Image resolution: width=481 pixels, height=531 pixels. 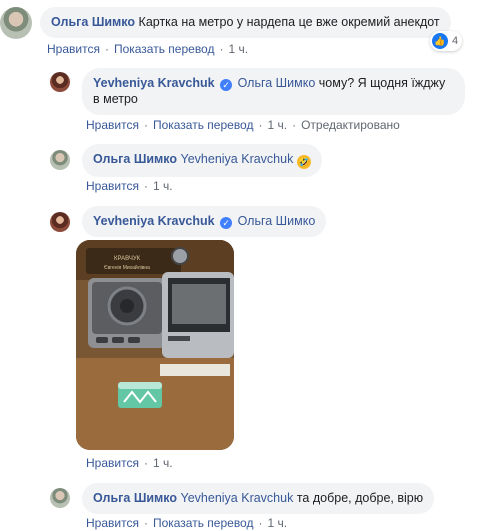 I want to click on voting-terminal-photo: КРАВЧУК Євгенія Михайлівна, so click(x=155, y=345).